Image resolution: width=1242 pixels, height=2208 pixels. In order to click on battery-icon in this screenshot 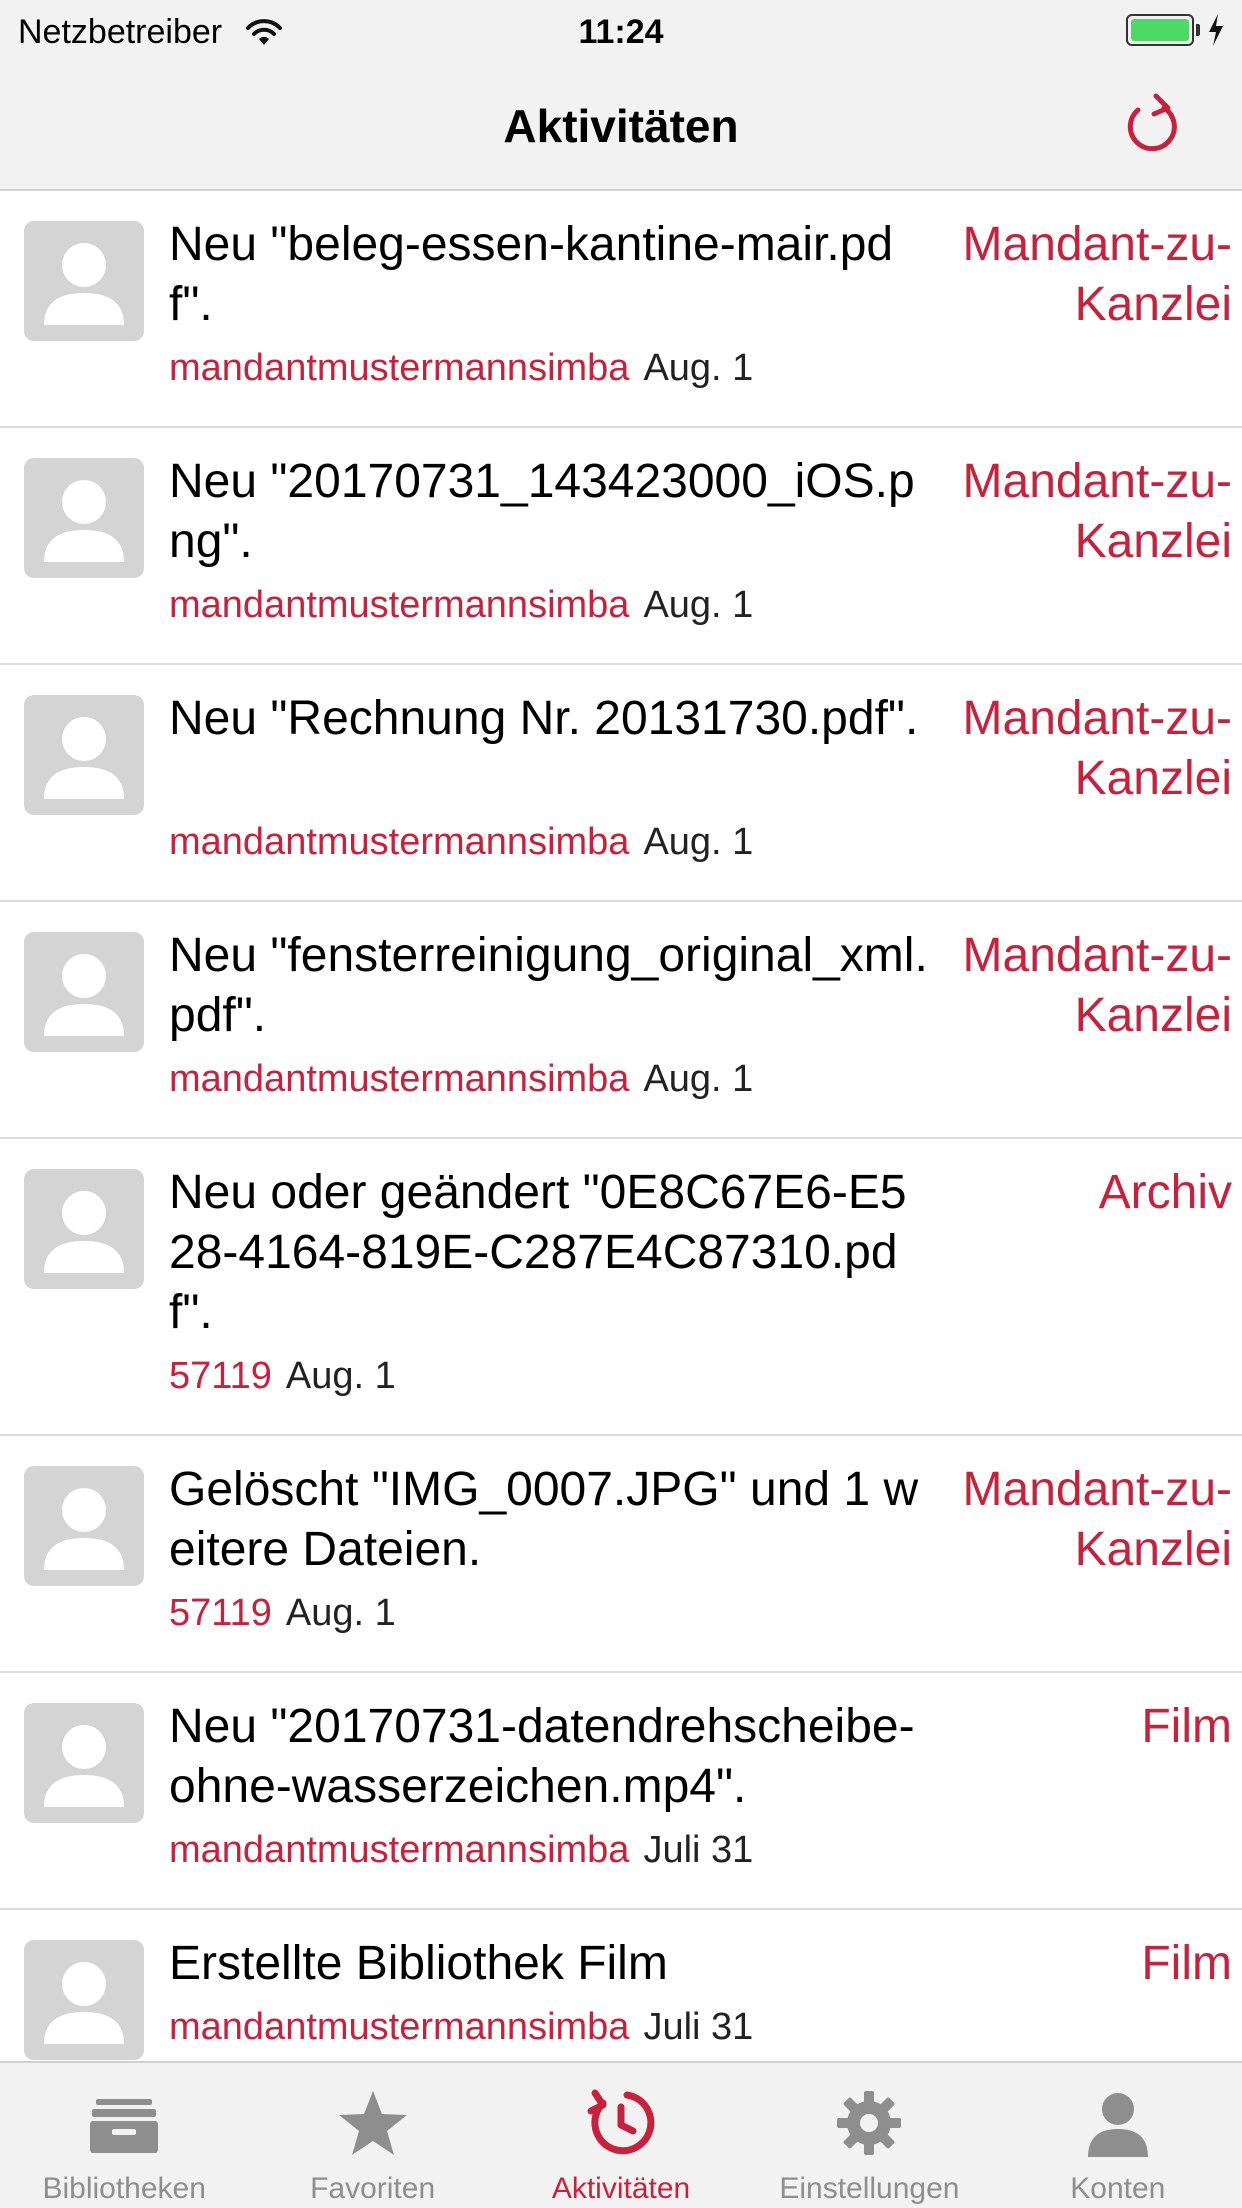, I will do `click(1160, 30)`.